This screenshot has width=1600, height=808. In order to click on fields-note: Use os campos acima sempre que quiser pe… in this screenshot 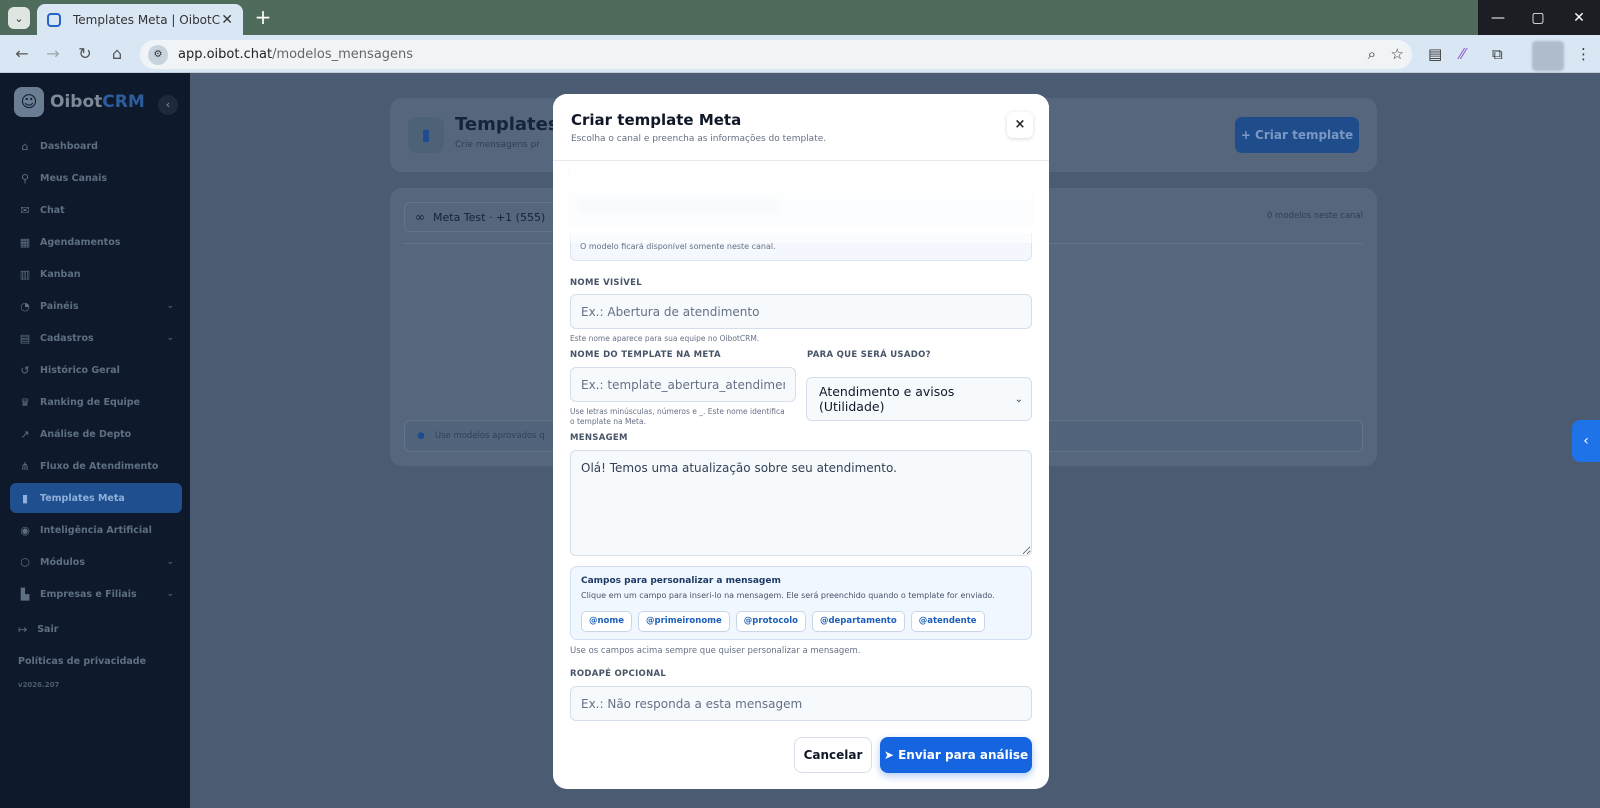, I will do `click(715, 651)`.